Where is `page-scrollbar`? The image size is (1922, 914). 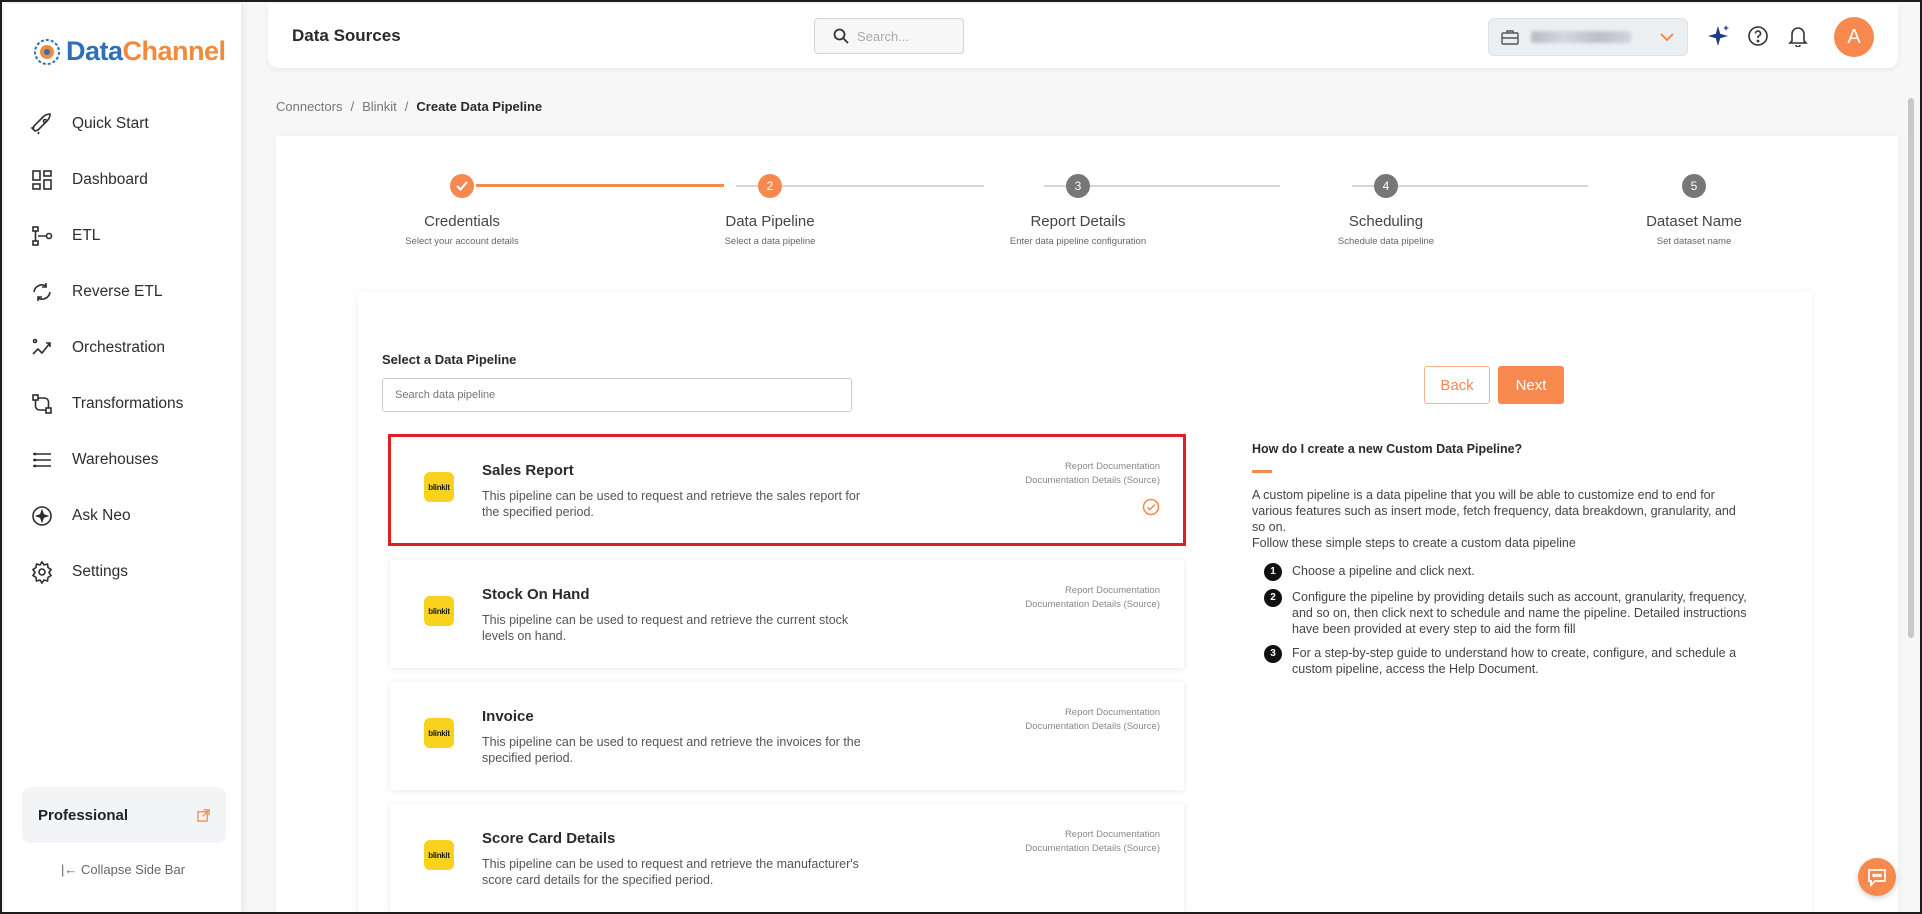
page-scrollbar is located at coordinates (1911, 368).